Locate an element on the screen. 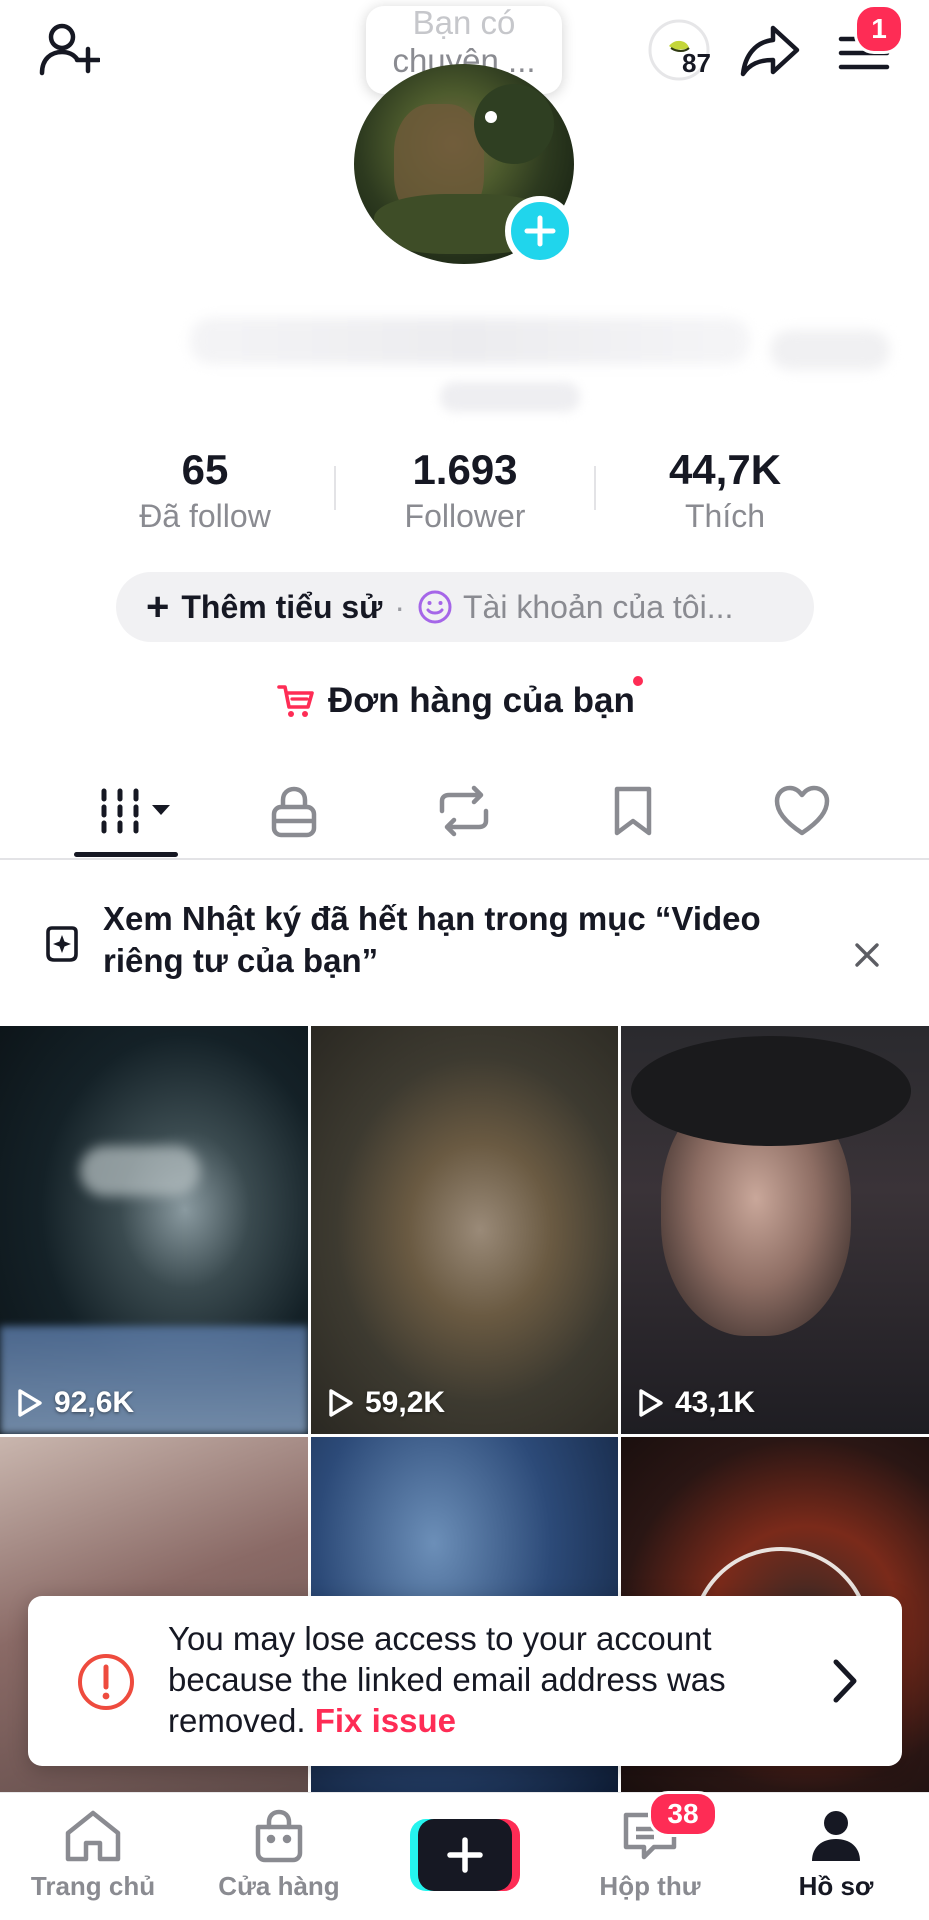  tab-liked is located at coordinates (802, 811).